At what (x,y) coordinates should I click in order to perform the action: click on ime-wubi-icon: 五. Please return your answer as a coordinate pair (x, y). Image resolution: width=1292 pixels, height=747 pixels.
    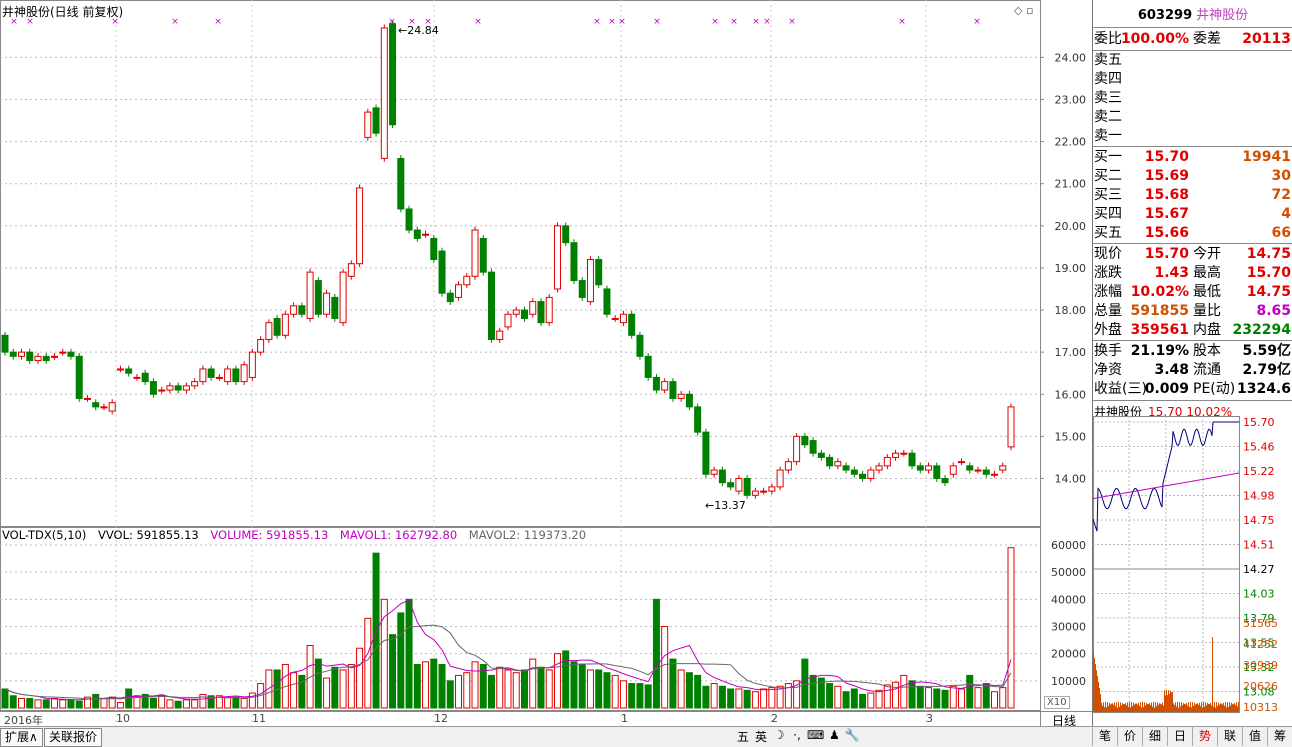
    Looking at the image, I should click on (743, 736).